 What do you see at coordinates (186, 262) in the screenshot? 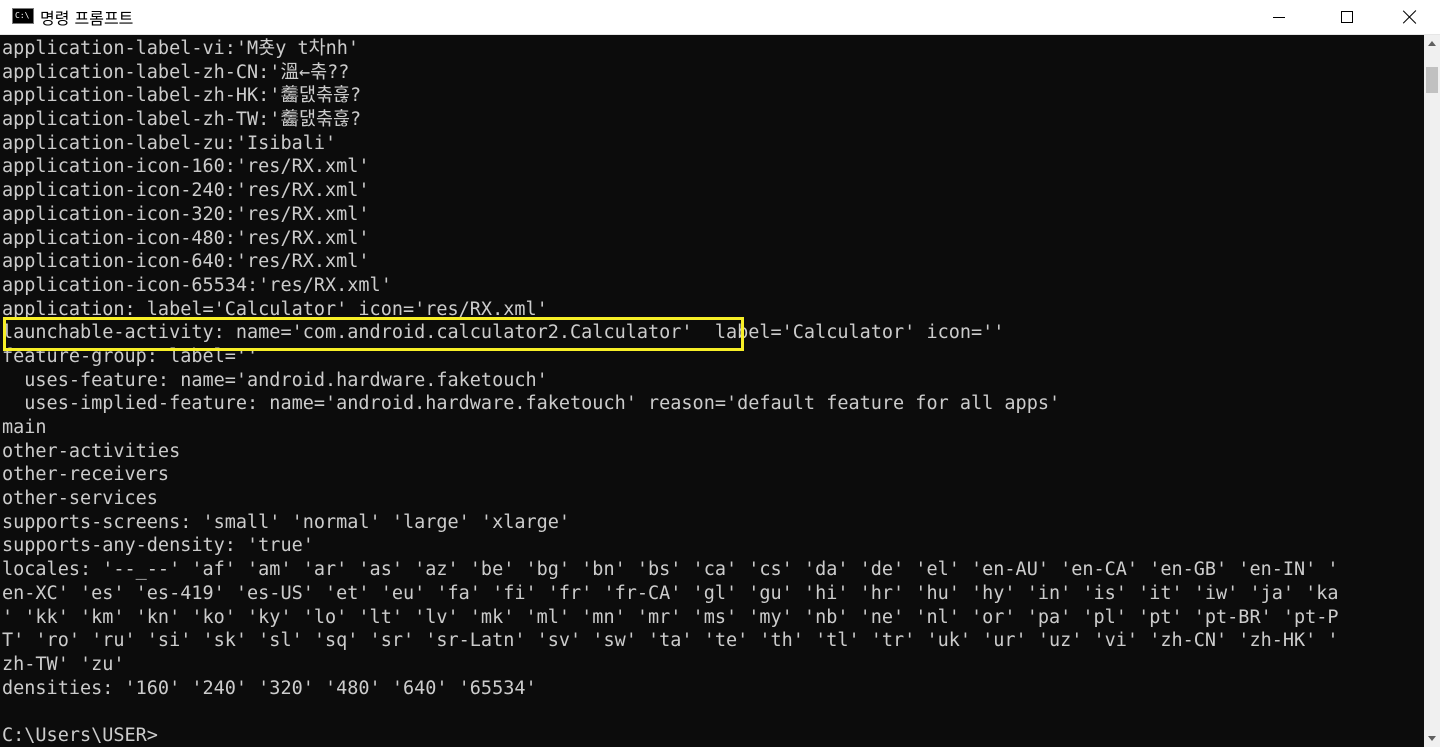
I see `console-line: application-icon-640:'res/RX.xml'` at bounding box center [186, 262].